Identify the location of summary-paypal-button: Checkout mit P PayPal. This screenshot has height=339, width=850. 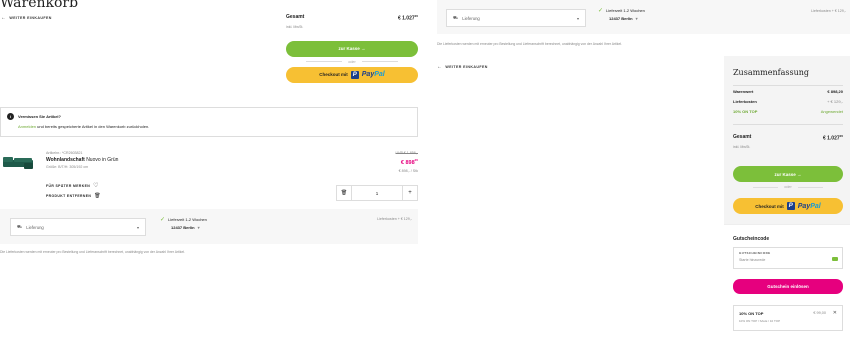
(788, 206).